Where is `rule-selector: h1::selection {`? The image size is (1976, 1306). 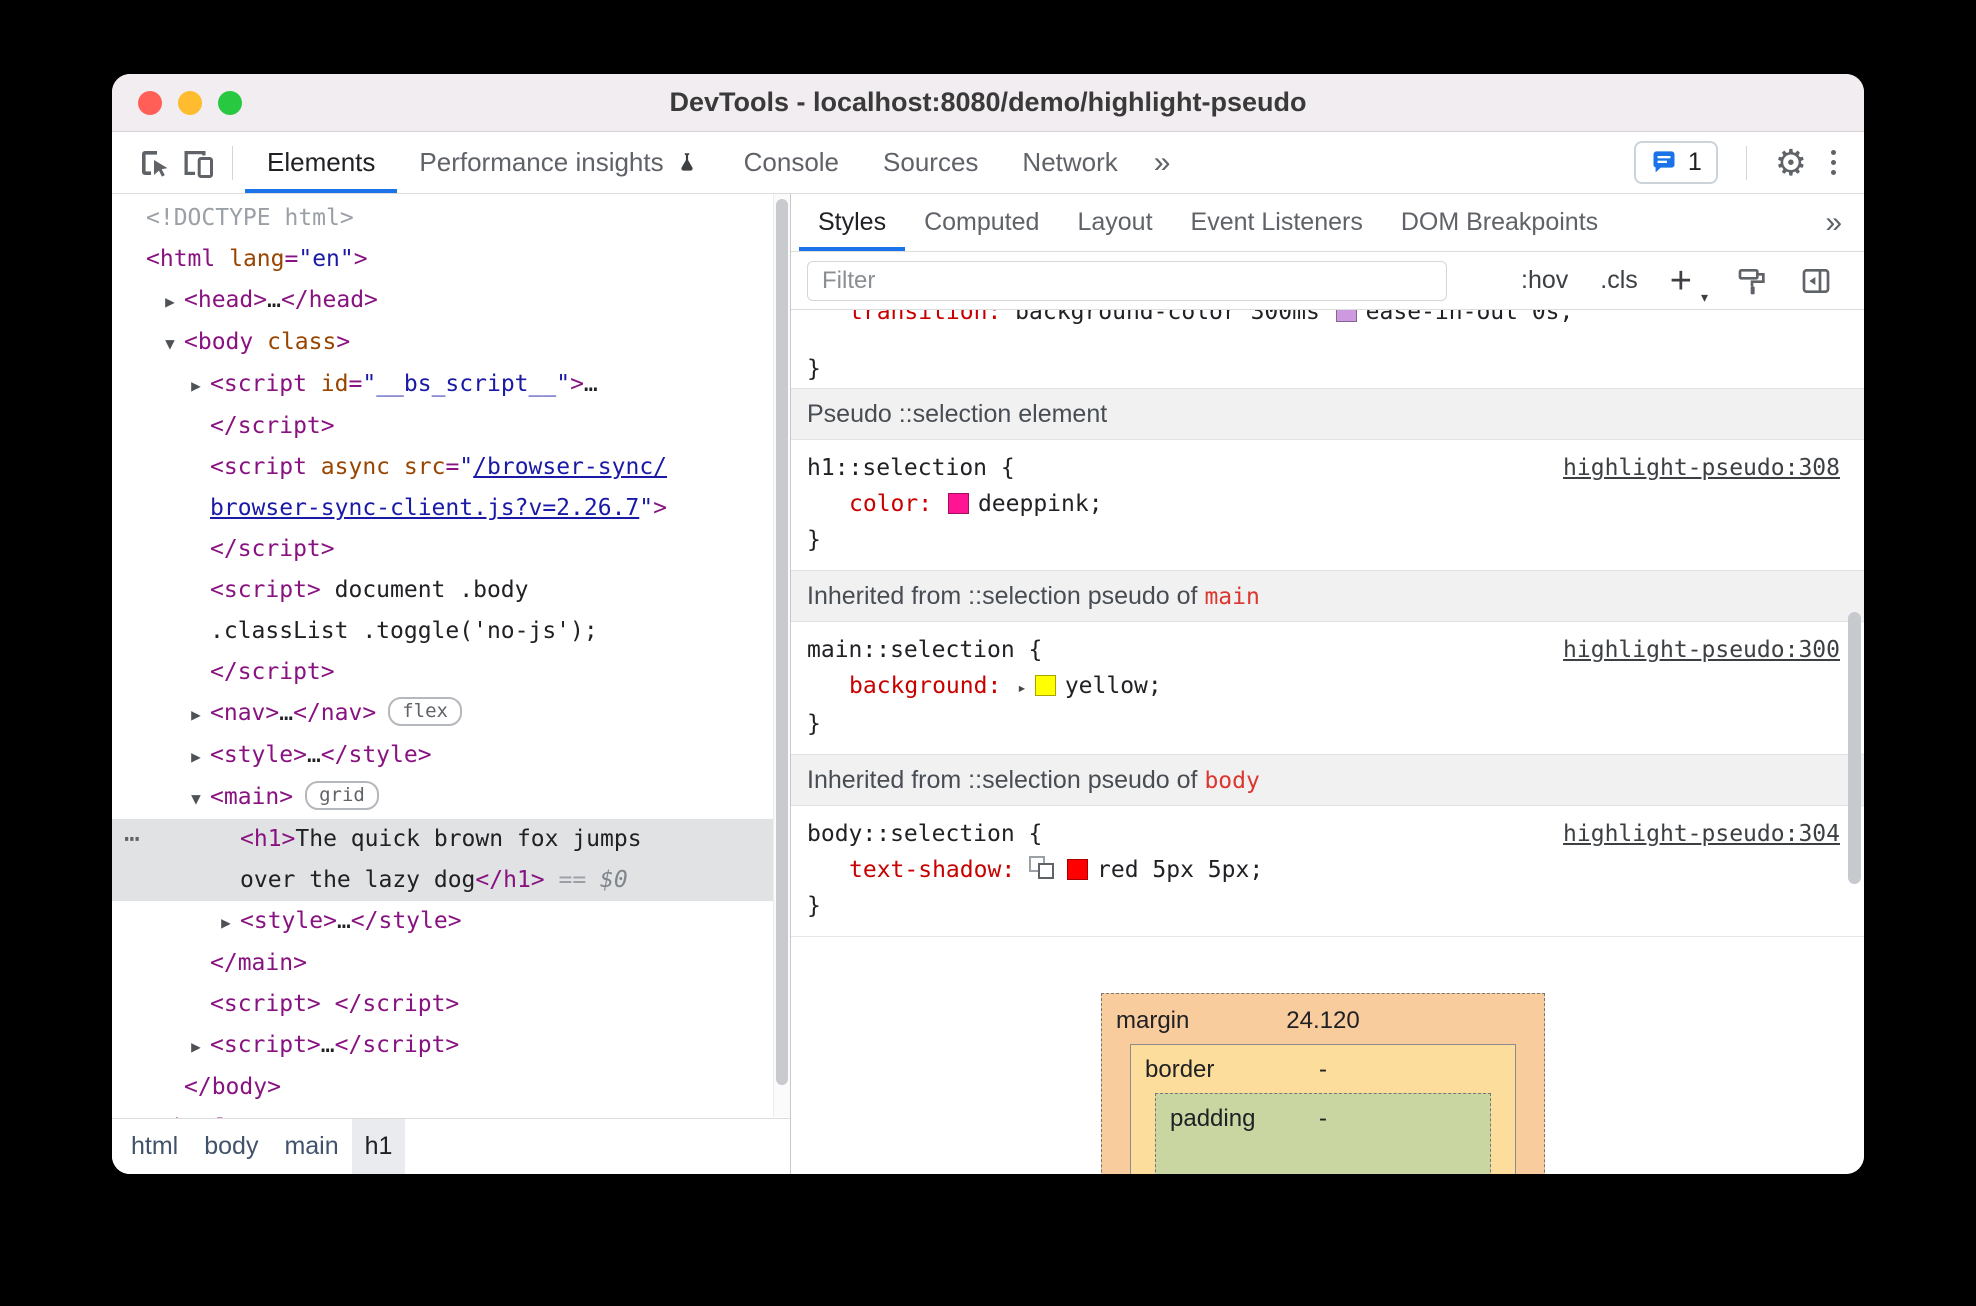
rule-selector: h1::selection { is located at coordinates (911, 468).